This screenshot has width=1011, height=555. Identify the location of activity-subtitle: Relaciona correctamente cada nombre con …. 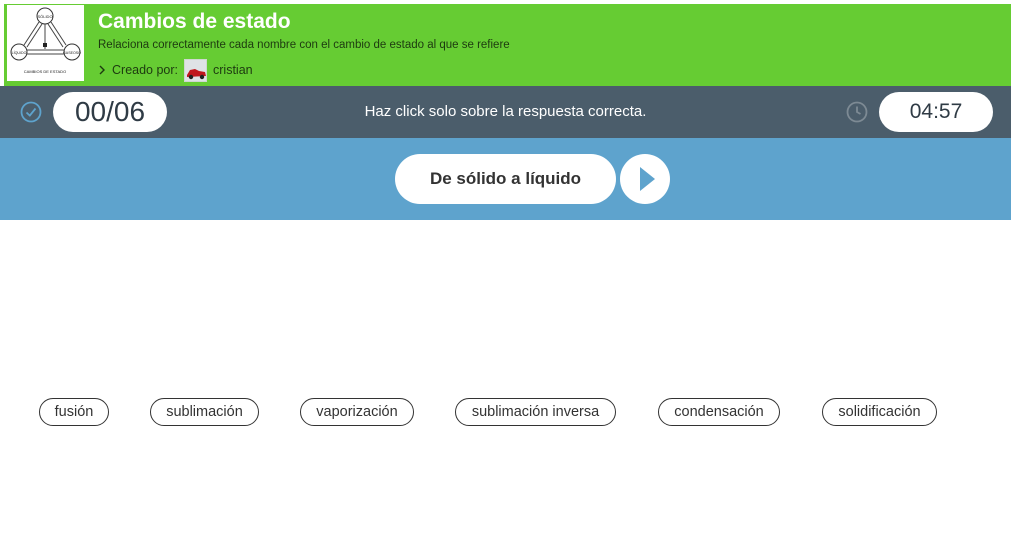
(304, 45).